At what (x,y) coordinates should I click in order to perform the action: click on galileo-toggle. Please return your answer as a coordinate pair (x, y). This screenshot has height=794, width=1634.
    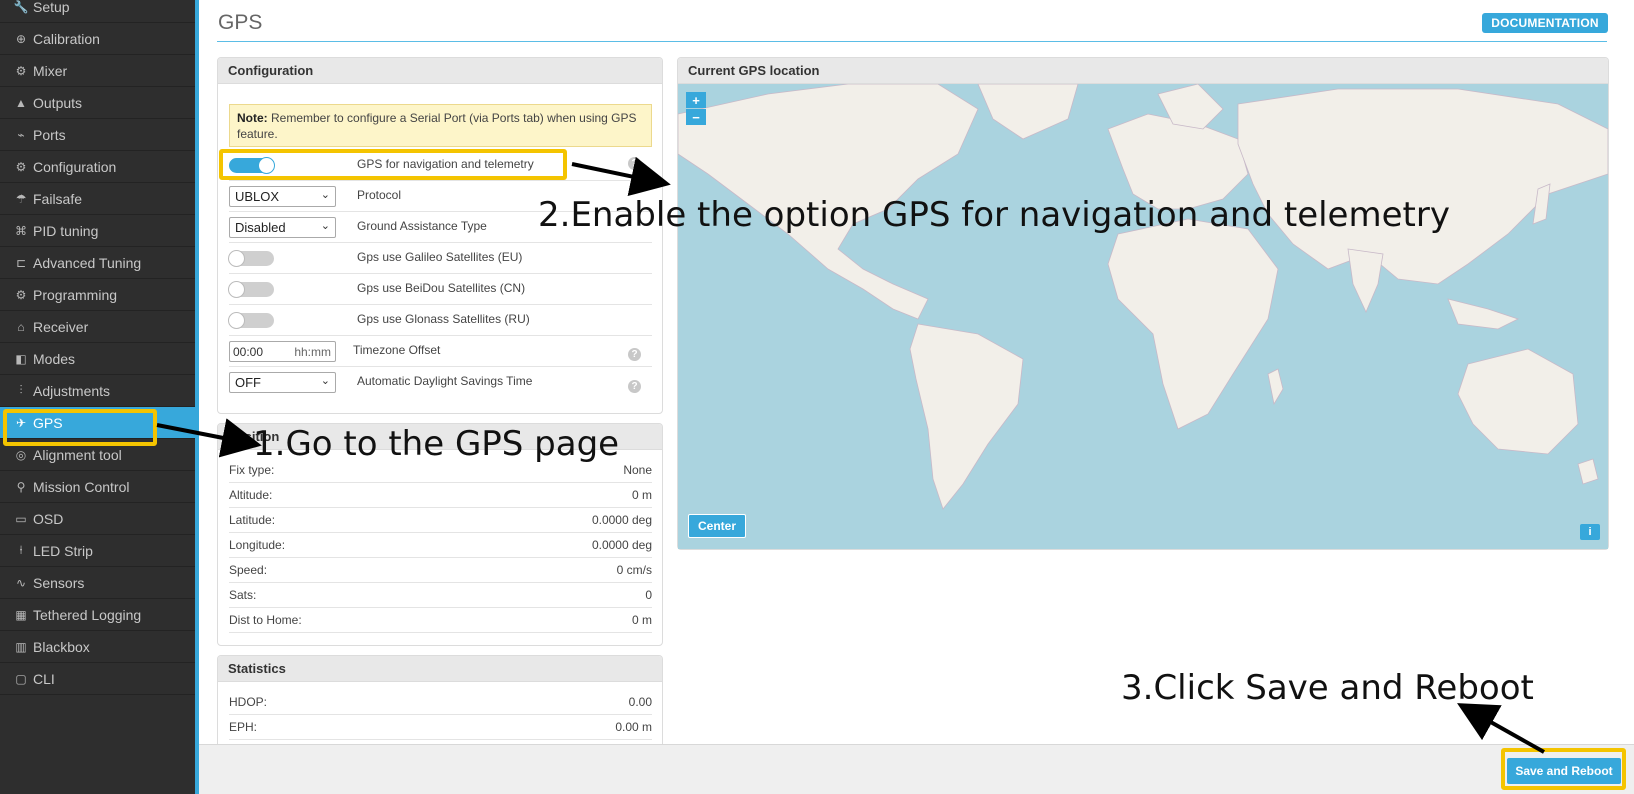
    Looking at the image, I should click on (251, 258).